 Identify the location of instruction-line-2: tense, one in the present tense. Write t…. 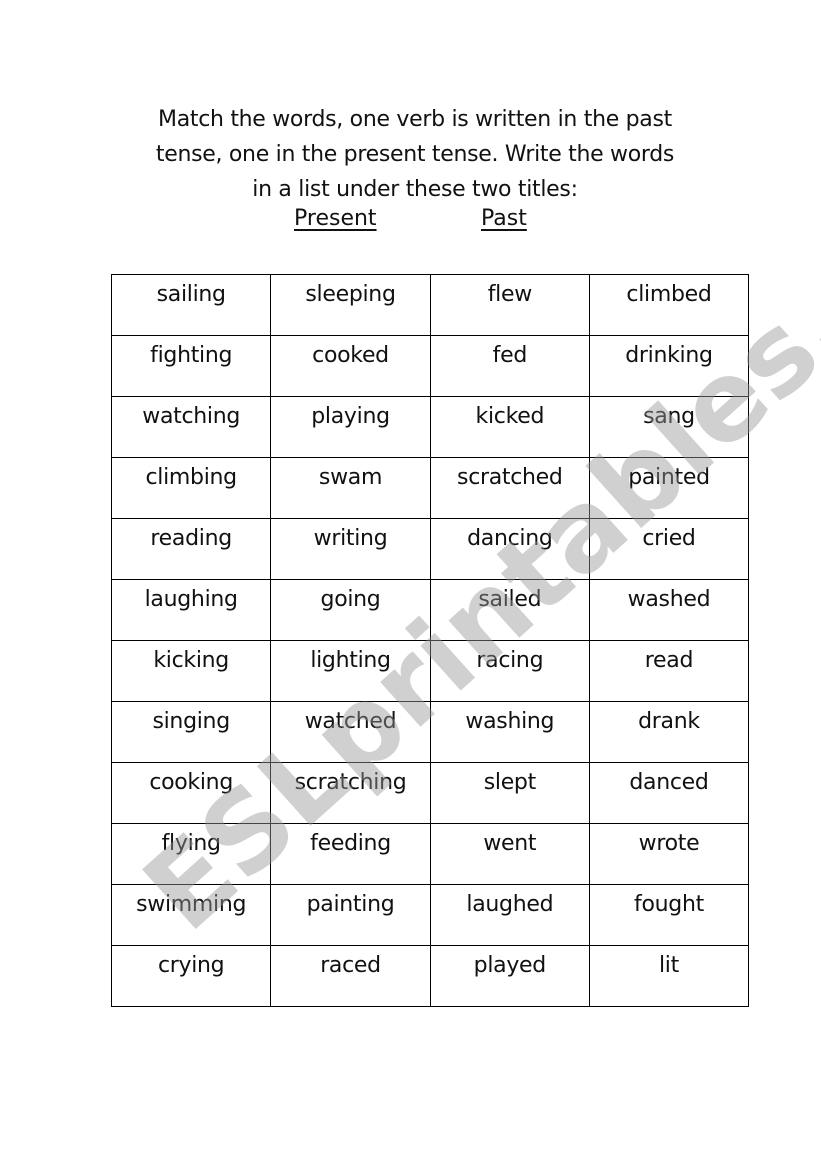
(415, 154).